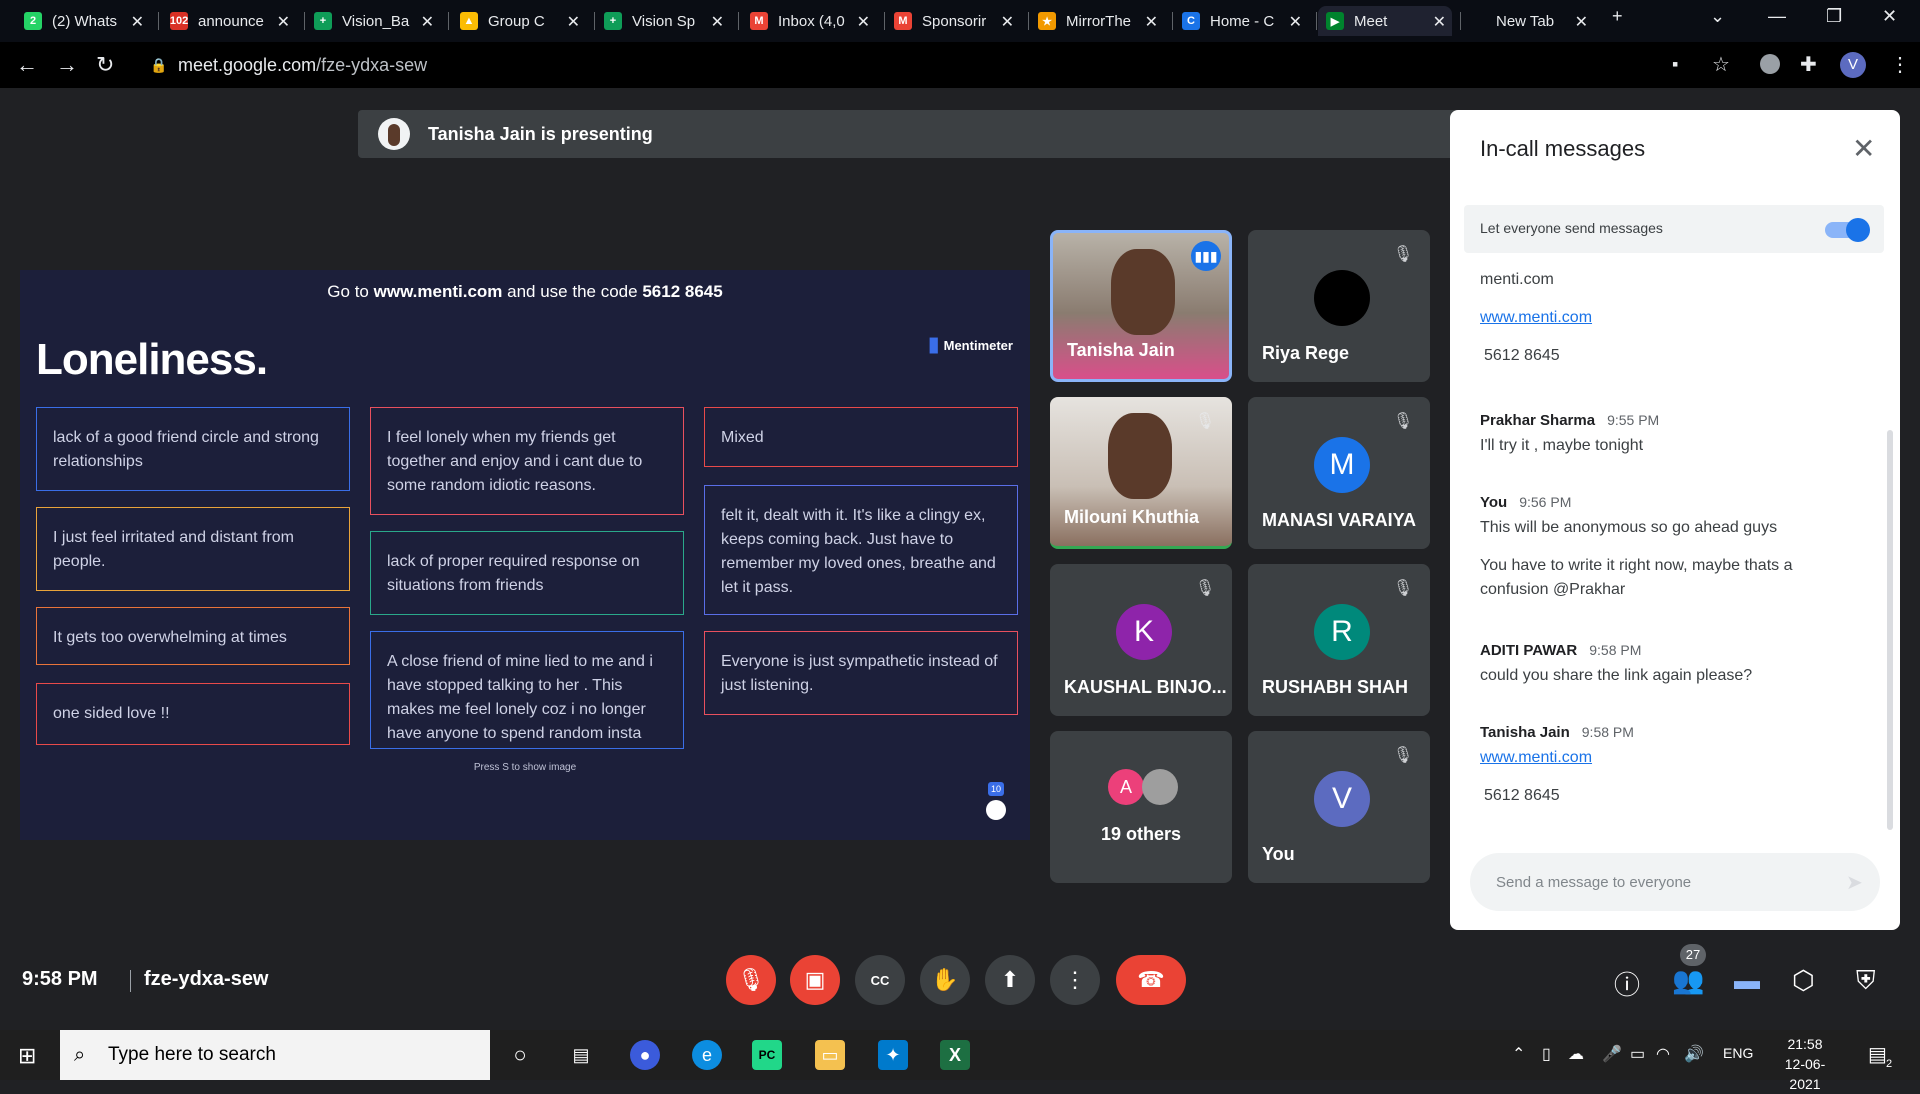 Image resolution: width=1920 pixels, height=1094 pixels. Describe the element at coordinates (1890, 630) in the screenshot. I see `chat-scrollbar` at that location.